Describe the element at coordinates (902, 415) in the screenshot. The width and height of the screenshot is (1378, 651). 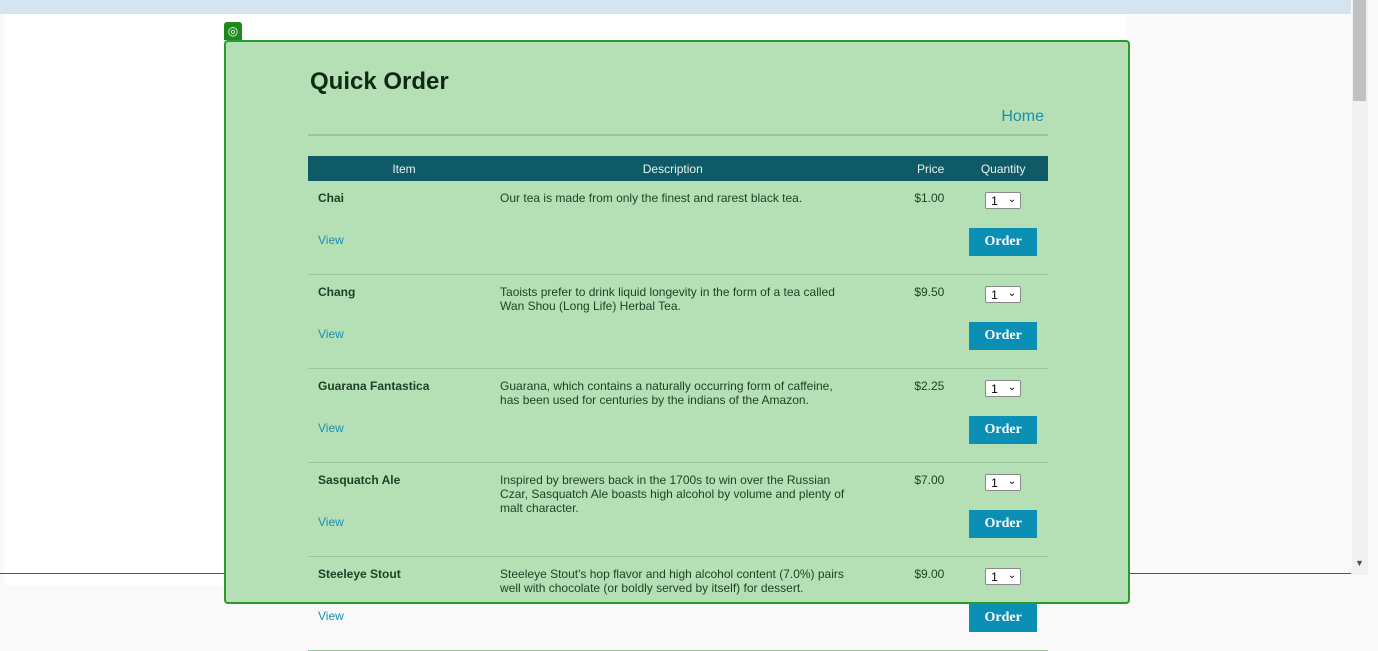
I see `product-price: $2.25` at that location.